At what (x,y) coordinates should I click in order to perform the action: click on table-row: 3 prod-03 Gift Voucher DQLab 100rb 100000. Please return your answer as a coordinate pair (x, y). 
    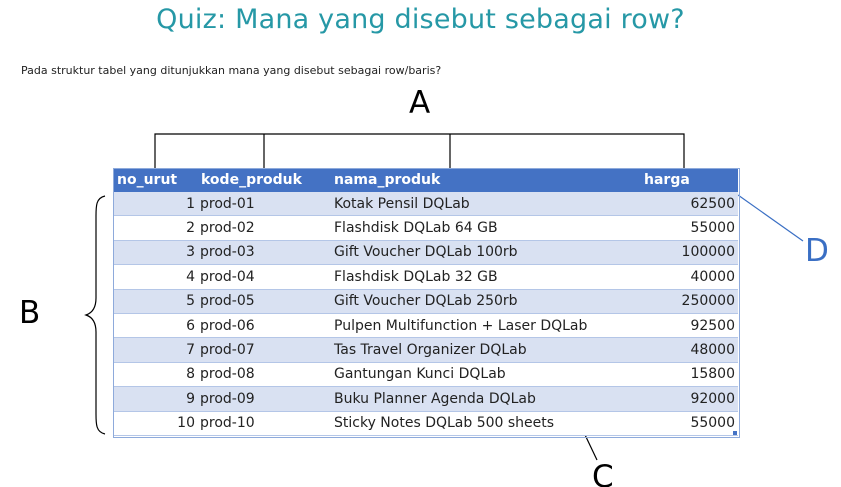
    Looking at the image, I should click on (426, 253).